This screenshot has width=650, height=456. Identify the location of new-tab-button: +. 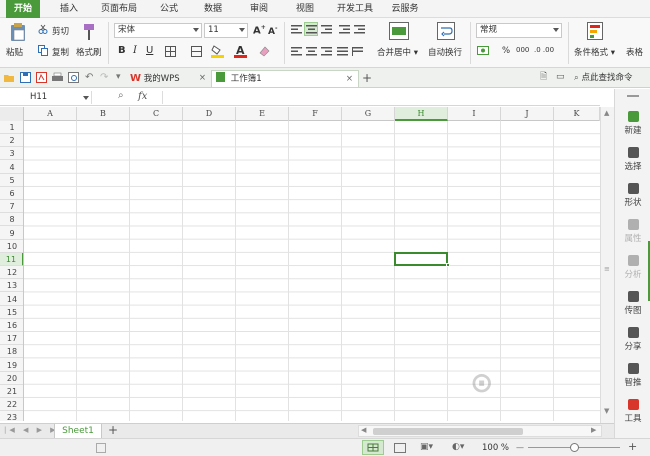
(369, 78).